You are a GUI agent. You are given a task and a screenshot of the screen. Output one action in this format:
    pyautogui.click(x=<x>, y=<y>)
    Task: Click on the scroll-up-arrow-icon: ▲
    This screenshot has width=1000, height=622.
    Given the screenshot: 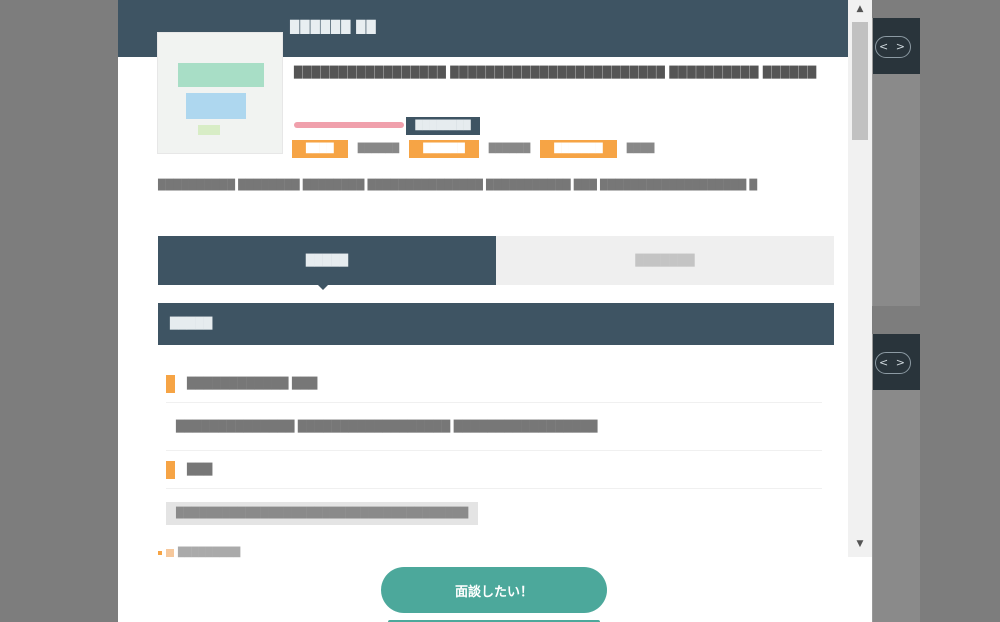 What is the action you would take?
    pyautogui.click(x=860, y=11)
    